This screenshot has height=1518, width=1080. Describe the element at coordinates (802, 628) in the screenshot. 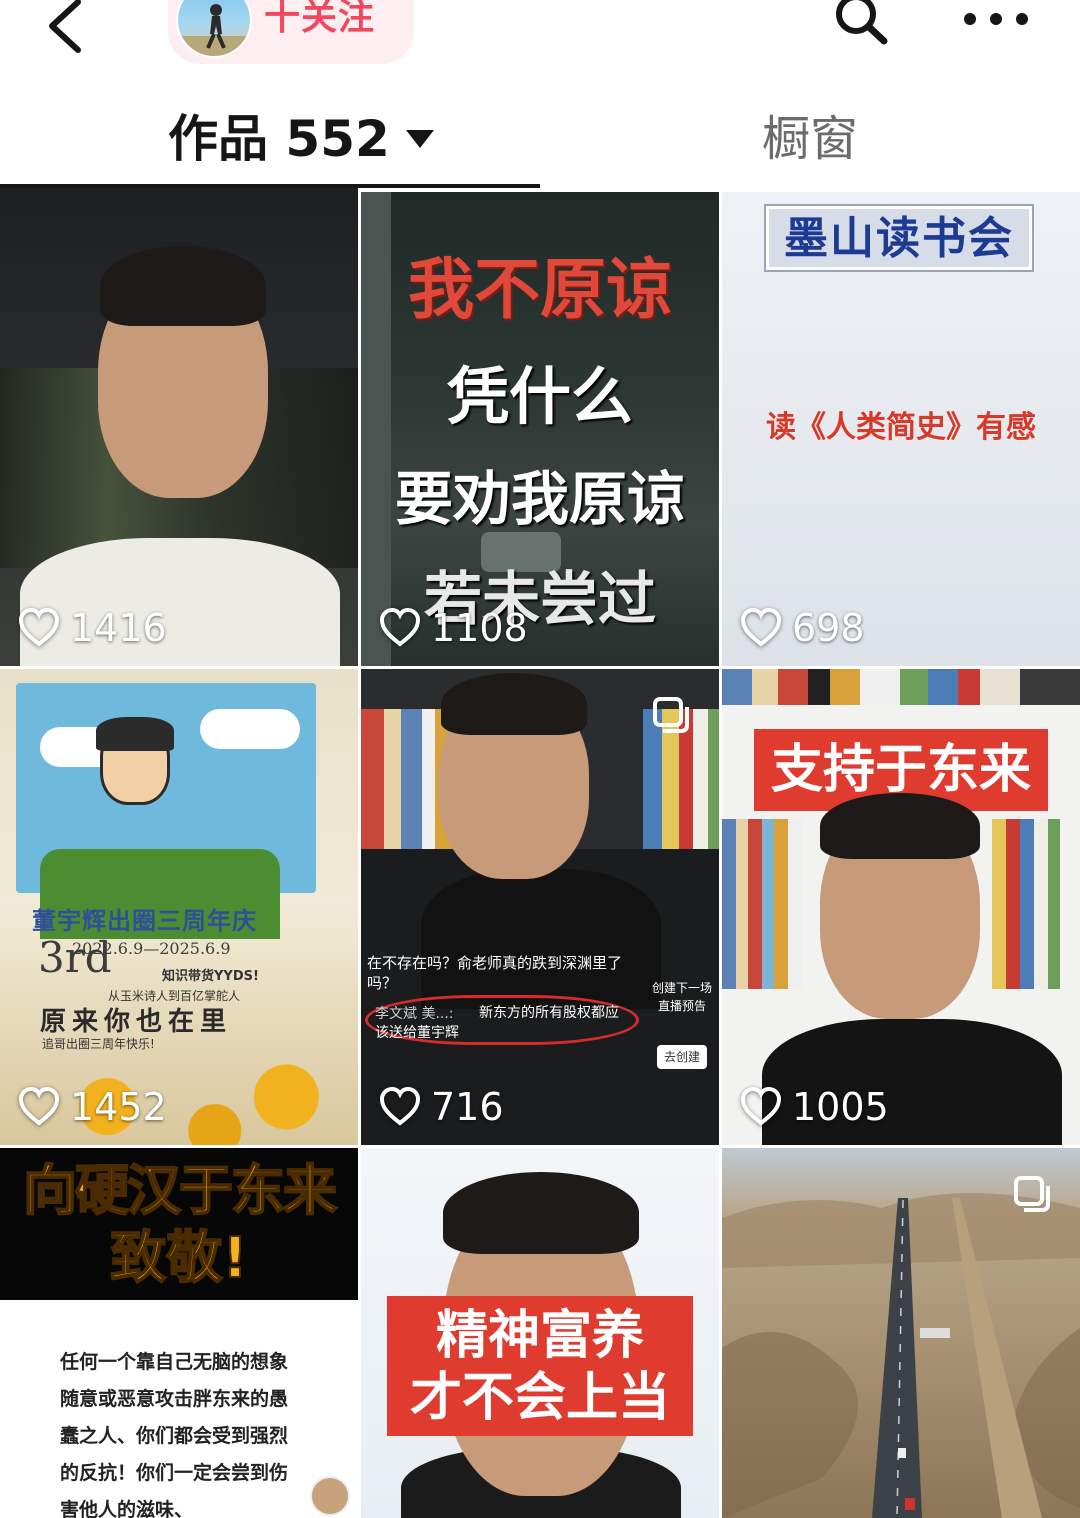

I see `like-count: 698` at that location.